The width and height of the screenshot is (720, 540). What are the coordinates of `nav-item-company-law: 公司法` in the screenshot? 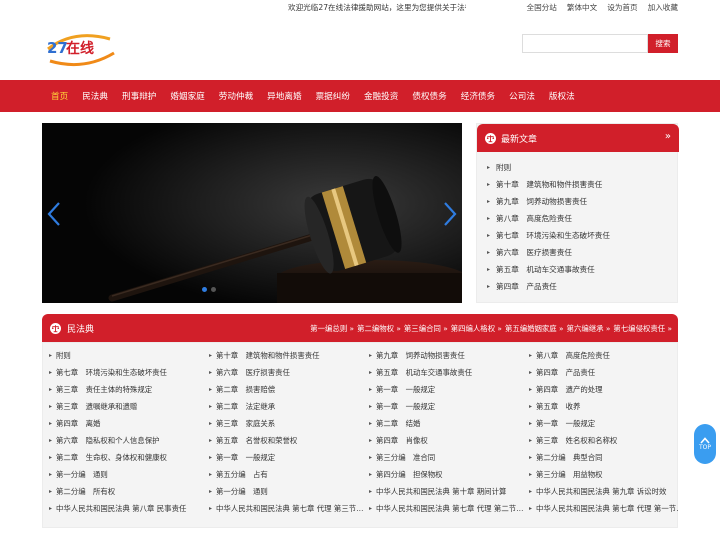 It's located at (522, 96).